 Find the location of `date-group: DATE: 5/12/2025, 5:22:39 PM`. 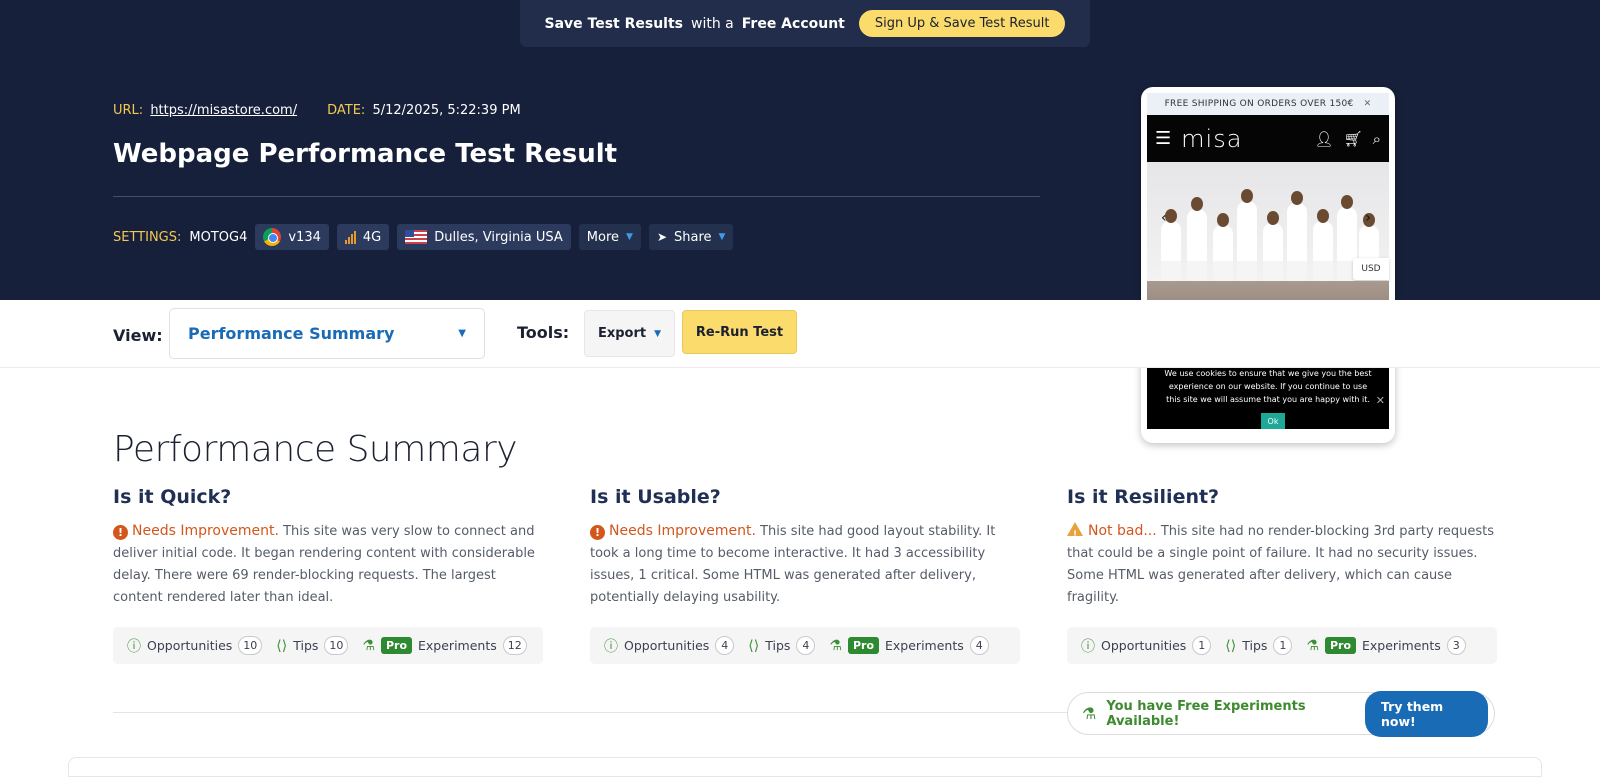

date-group: DATE: 5/12/2025, 5:22:39 PM is located at coordinates (424, 110).